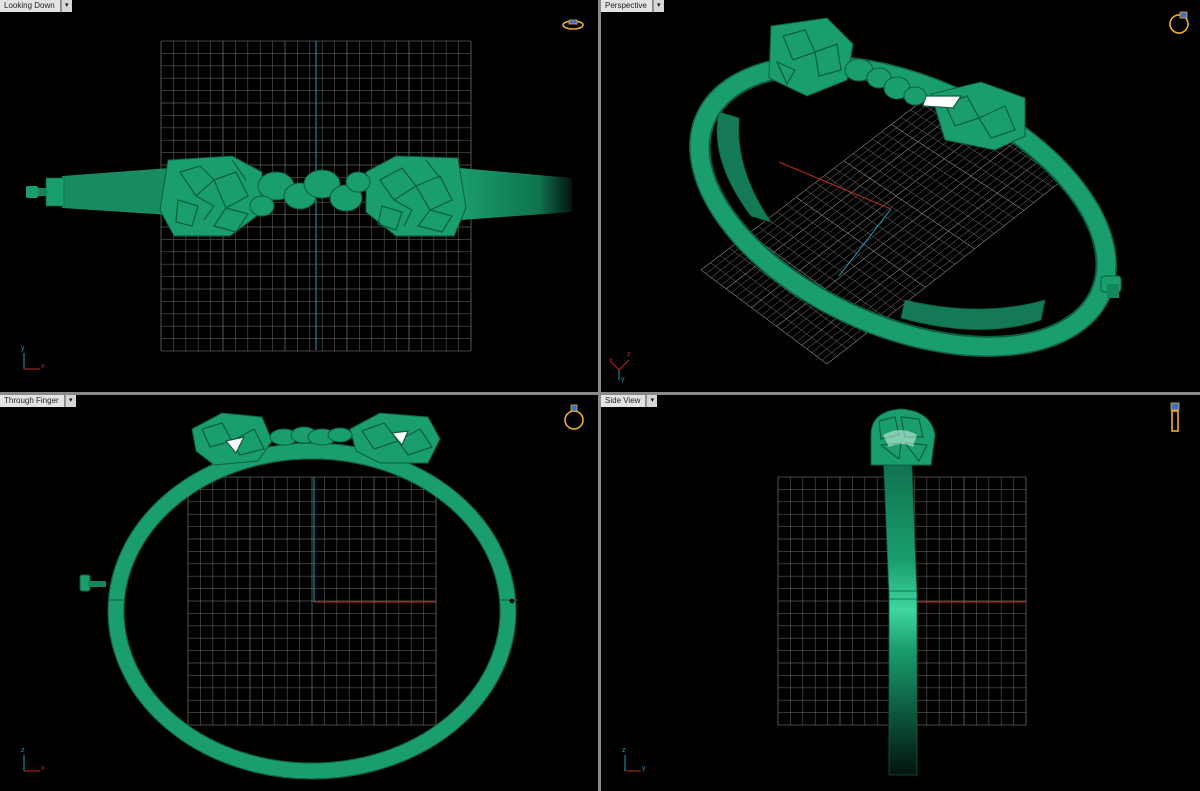 The height and width of the screenshot is (791, 1200). What do you see at coordinates (32, 401) in the screenshot?
I see `viewport-label: Through Finger` at bounding box center [32, 401].